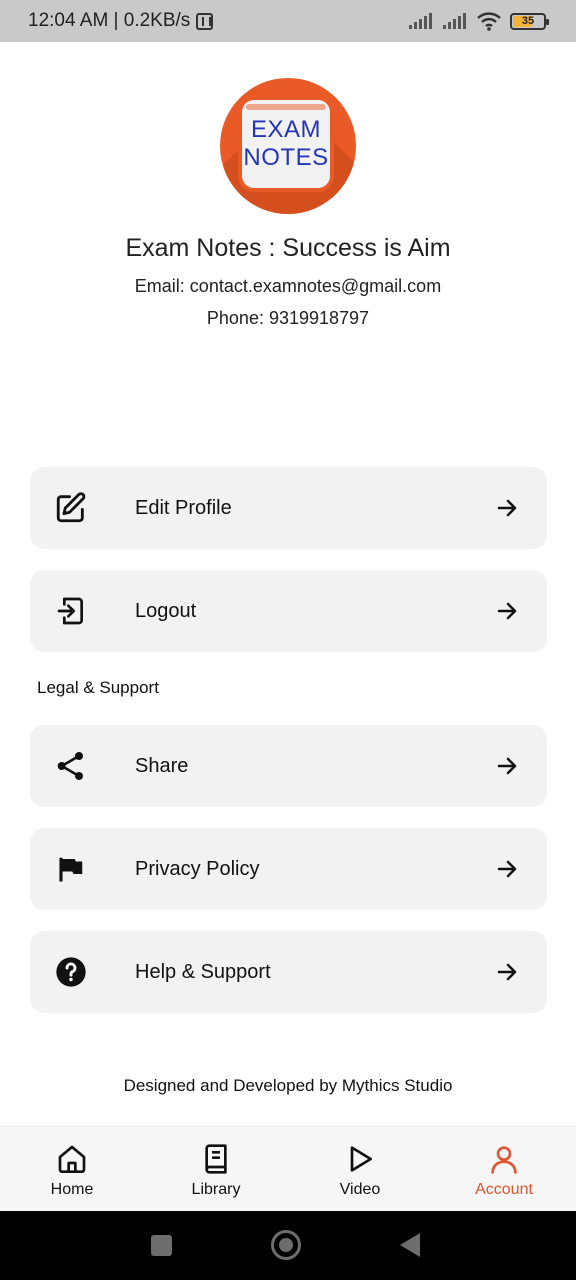 Image resolution: width=576 pixels, height=1280 pixels. I want to click on play-icon, so click(361, 1159).